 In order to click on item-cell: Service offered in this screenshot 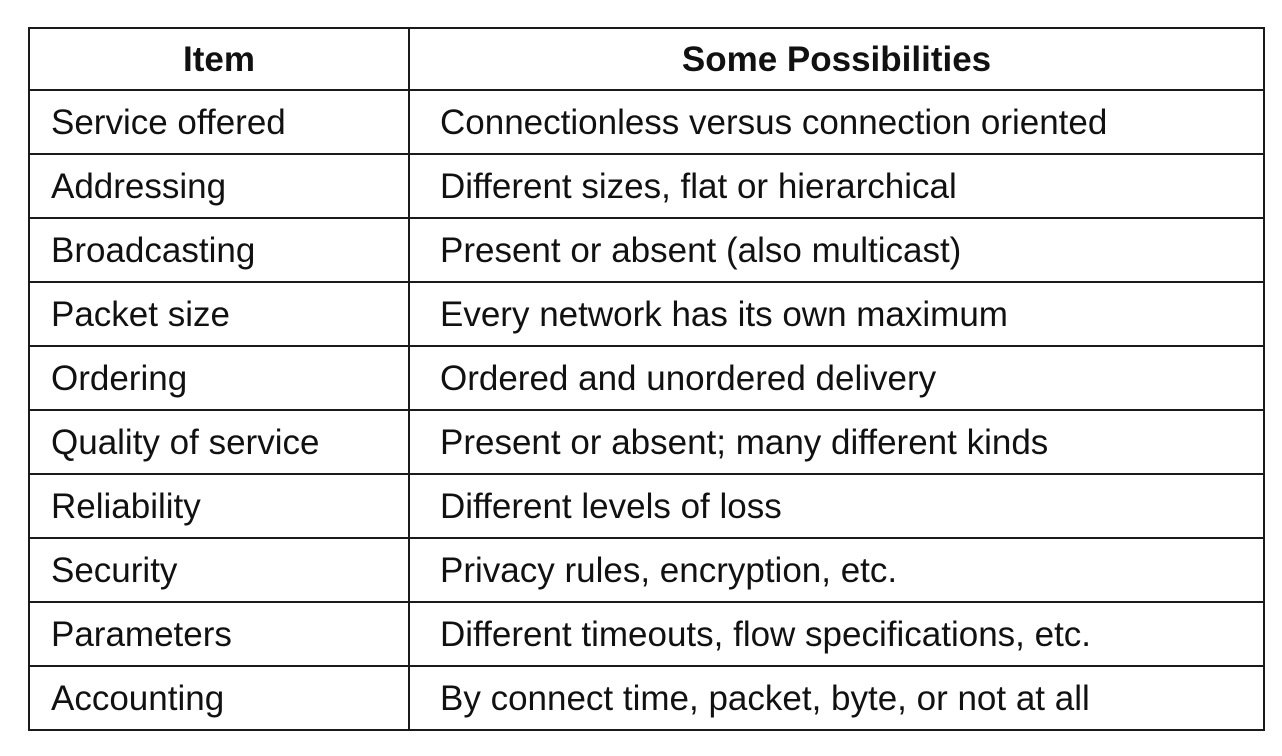, I will do `click(219, 122)`.